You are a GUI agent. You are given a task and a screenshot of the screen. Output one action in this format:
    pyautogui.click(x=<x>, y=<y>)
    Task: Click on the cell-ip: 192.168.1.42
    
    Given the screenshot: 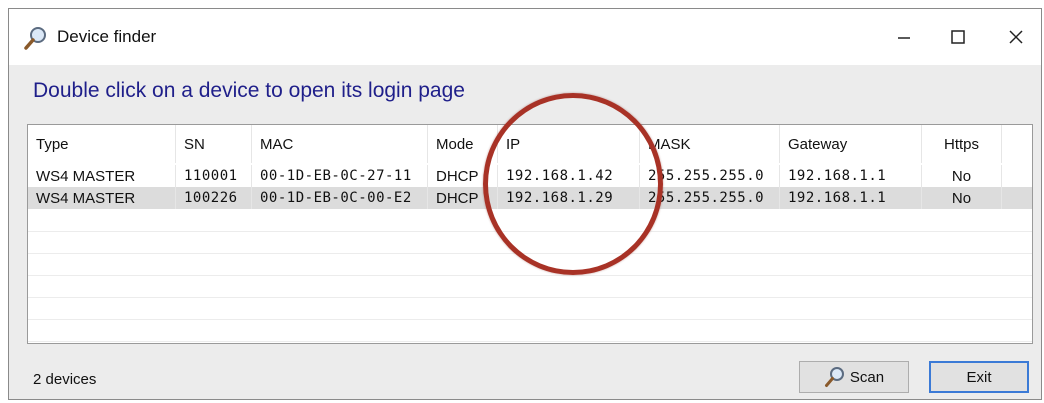 What is the action you would take?
    pyautogui.click(x=569, y=176)
    